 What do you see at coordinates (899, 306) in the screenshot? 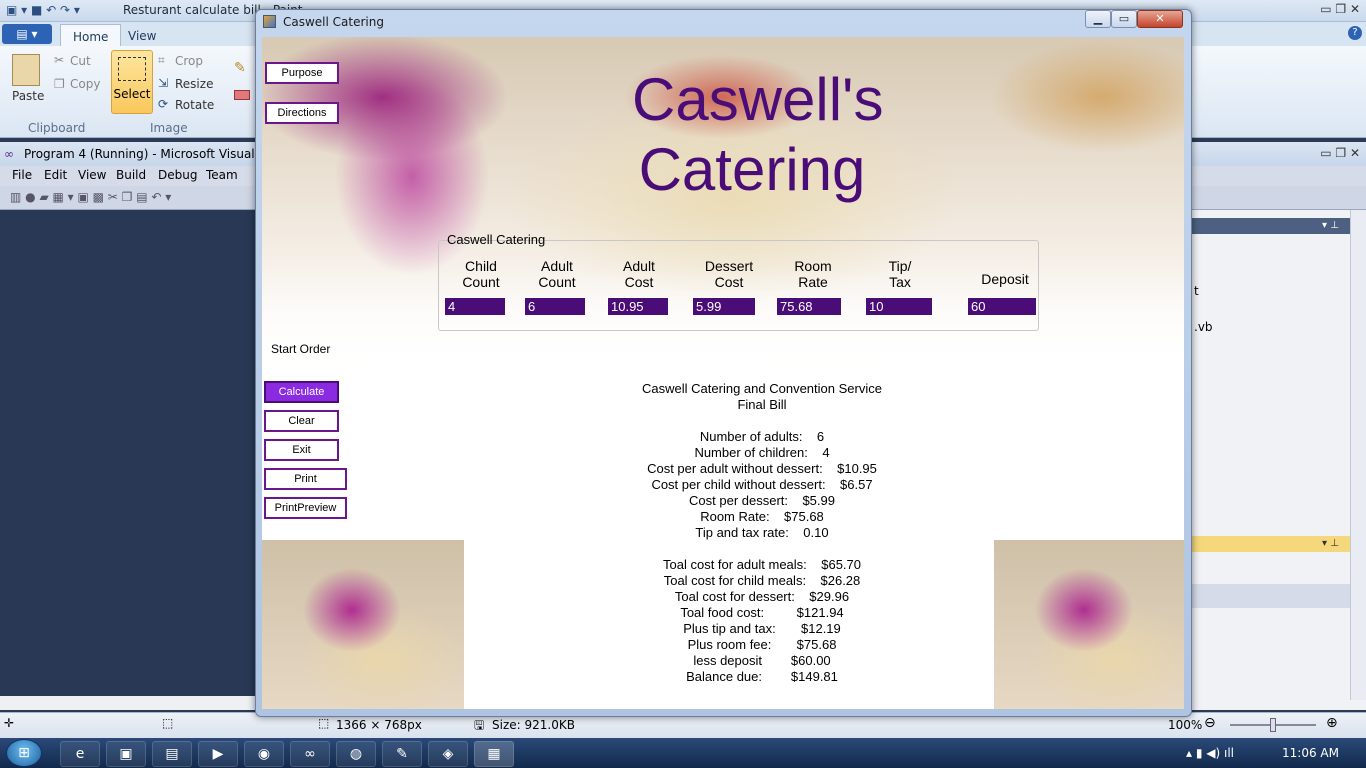
I see `tip-tax-input: 10` at bounding box center [899, 306].